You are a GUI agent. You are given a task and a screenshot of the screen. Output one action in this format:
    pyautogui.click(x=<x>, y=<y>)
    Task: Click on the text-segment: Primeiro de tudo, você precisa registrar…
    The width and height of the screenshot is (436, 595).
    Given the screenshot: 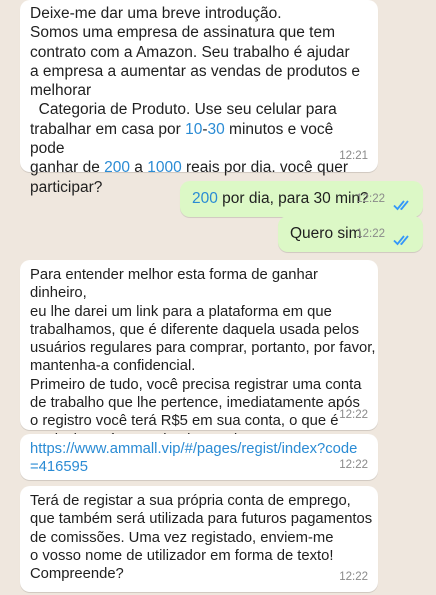 What is the action you would take?
    pyautogui.click(x=196, y=384)
    